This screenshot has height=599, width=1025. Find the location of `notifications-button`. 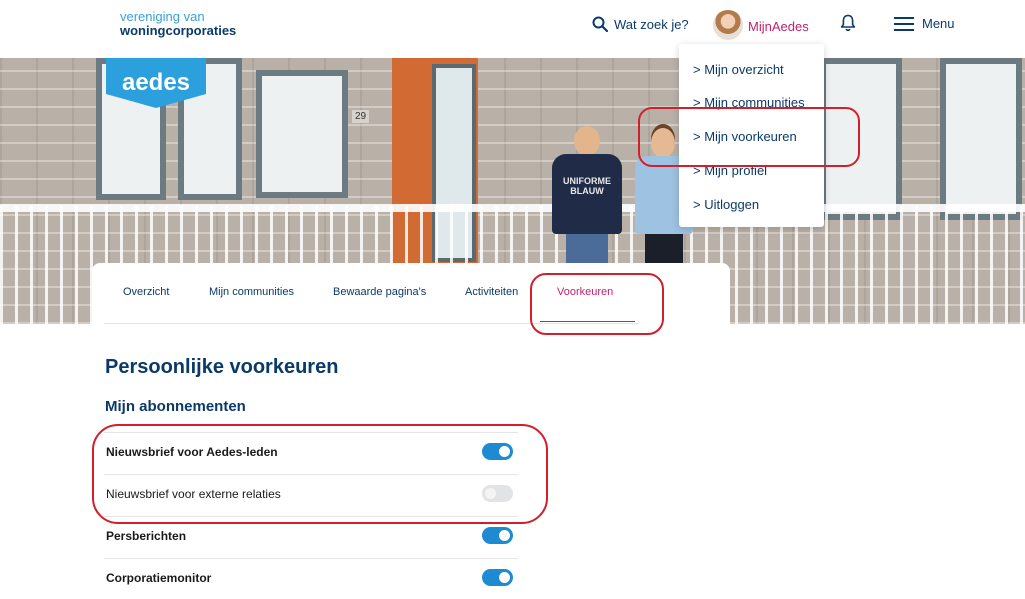

notifications-button is located at coordinates (848, 25).